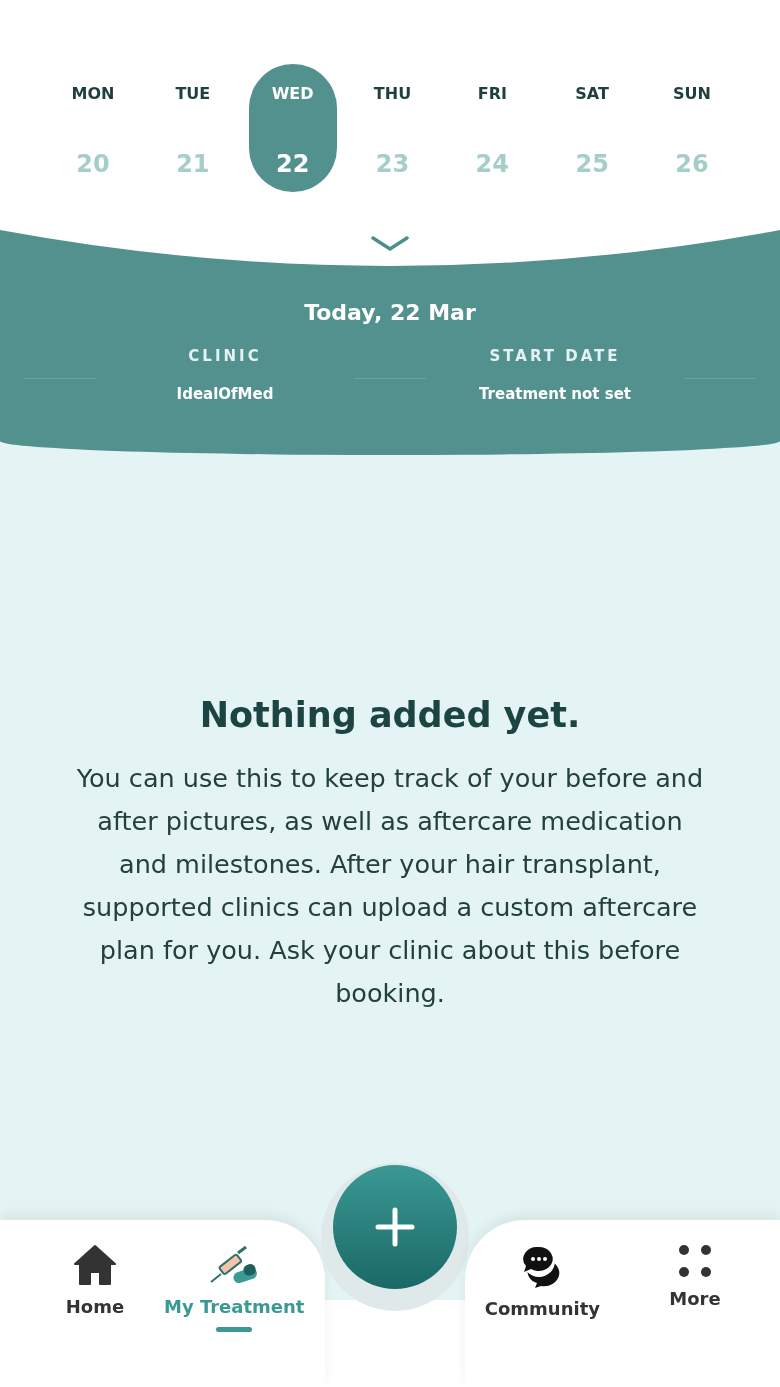 This screenshot has height=1387, width=780. What do you see at coordinates (192, 128) in the screenshot?
I see `day-item: TUE 21` at bounding box center [192, 128].